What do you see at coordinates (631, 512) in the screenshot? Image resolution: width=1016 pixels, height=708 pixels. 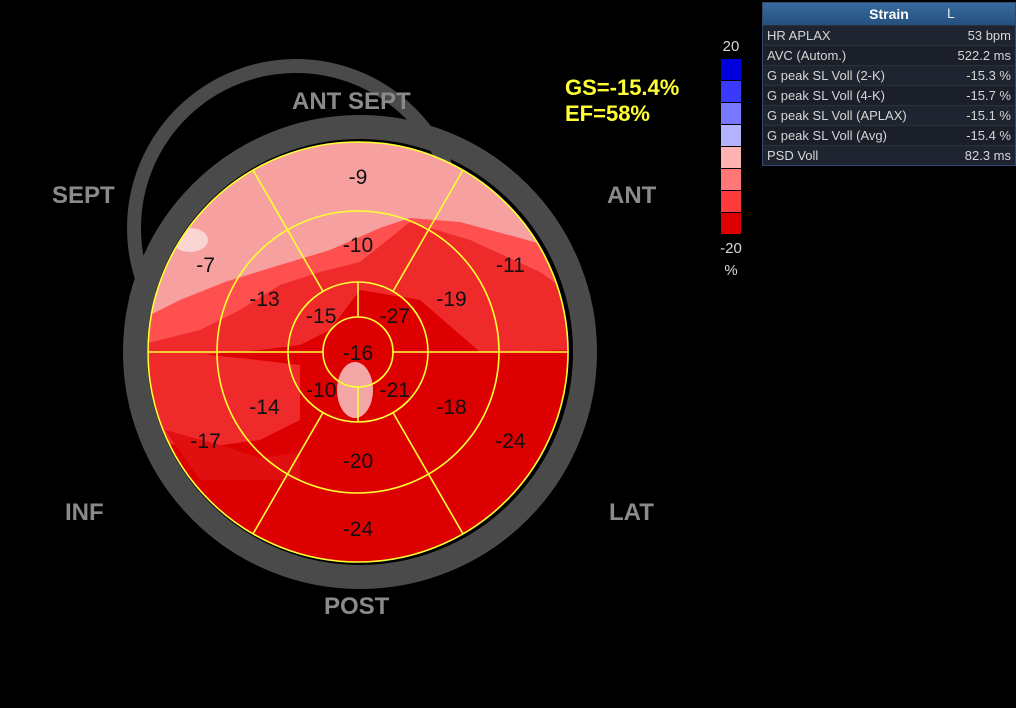 I see `region-label-lat: LAT` at bounding box center [631, 512].